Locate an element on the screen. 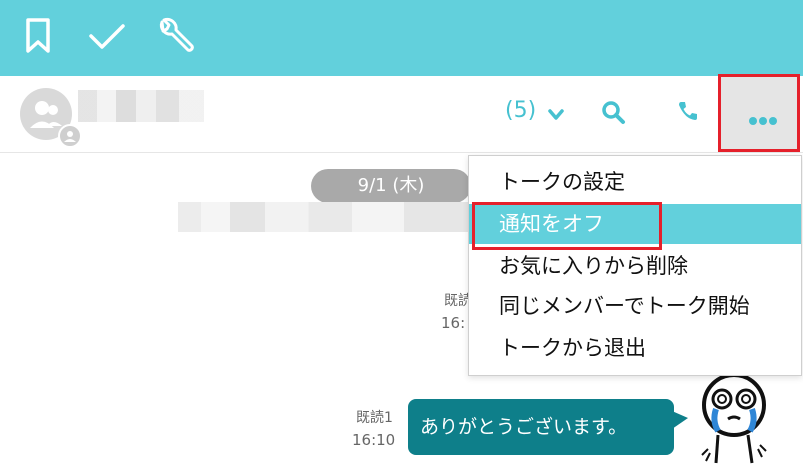 This screenshot has width=803, height=475. message-bubble: ありがとうございます。 is located at coordinates (541, 427).